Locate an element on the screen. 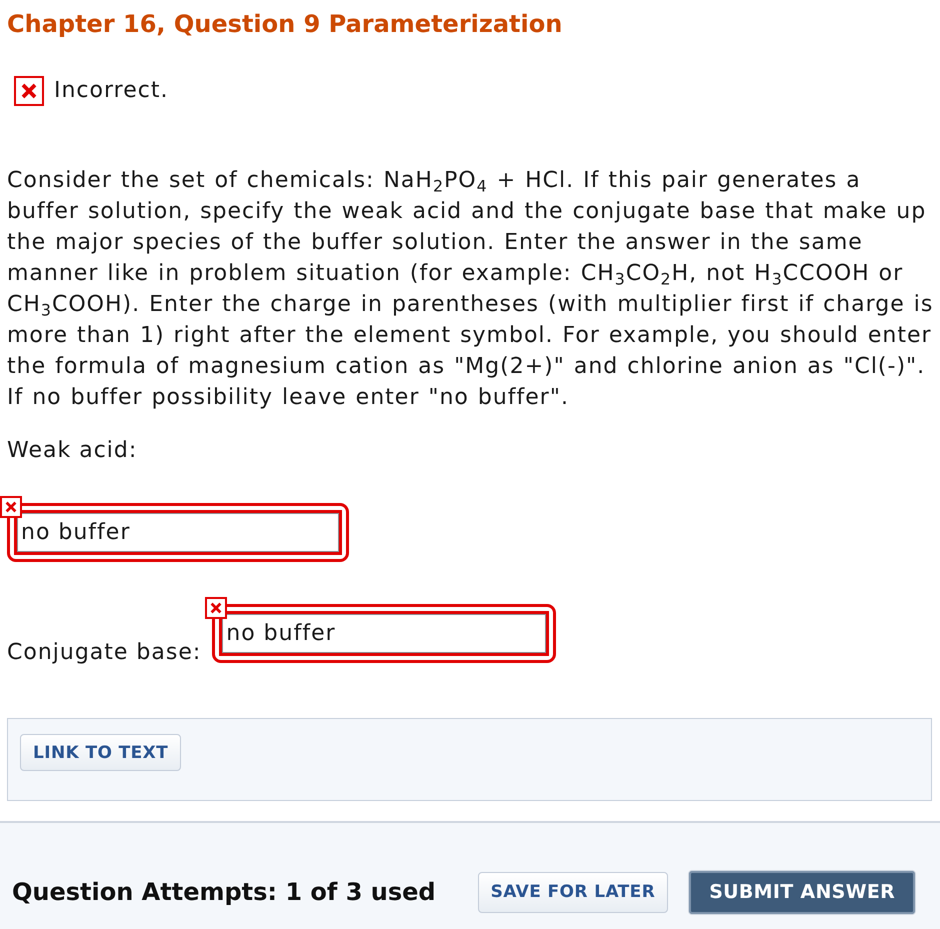 This screenshot has height=929, width=940. save-button: SAVE FOR LATER is located at coordinates (573, 892).